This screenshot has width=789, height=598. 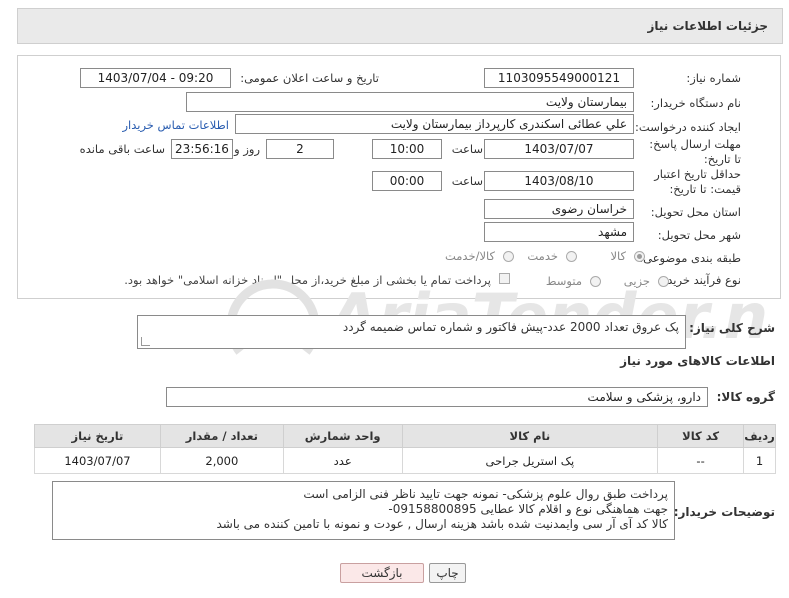 I want to click on process-minor-radio, so click(x=663, y=281).